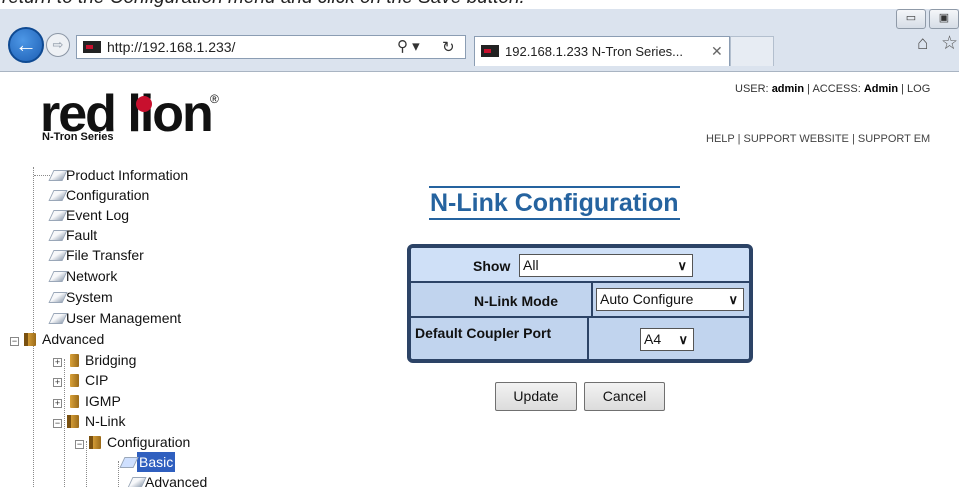 Image resolution: width=959 pixels, height=487 pixels. Describe the element at coordinates (171, 47) in the screenshot. I see `url-text: http://192.168.1.233/` at that location.